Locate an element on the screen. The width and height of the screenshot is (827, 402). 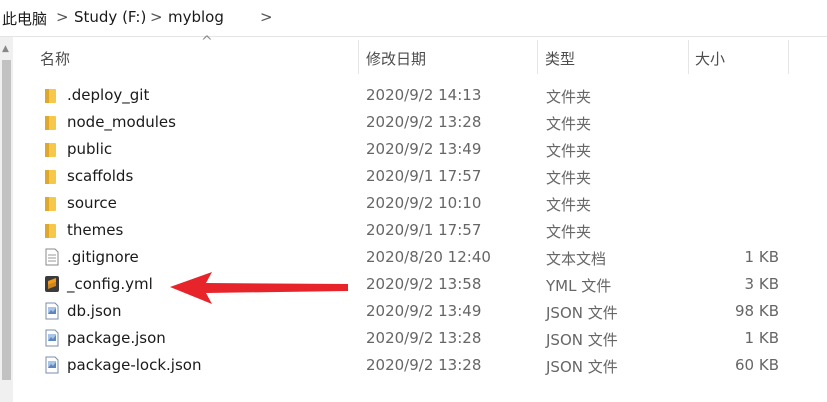
file-name: db.json is located at coordinates (94, 311).